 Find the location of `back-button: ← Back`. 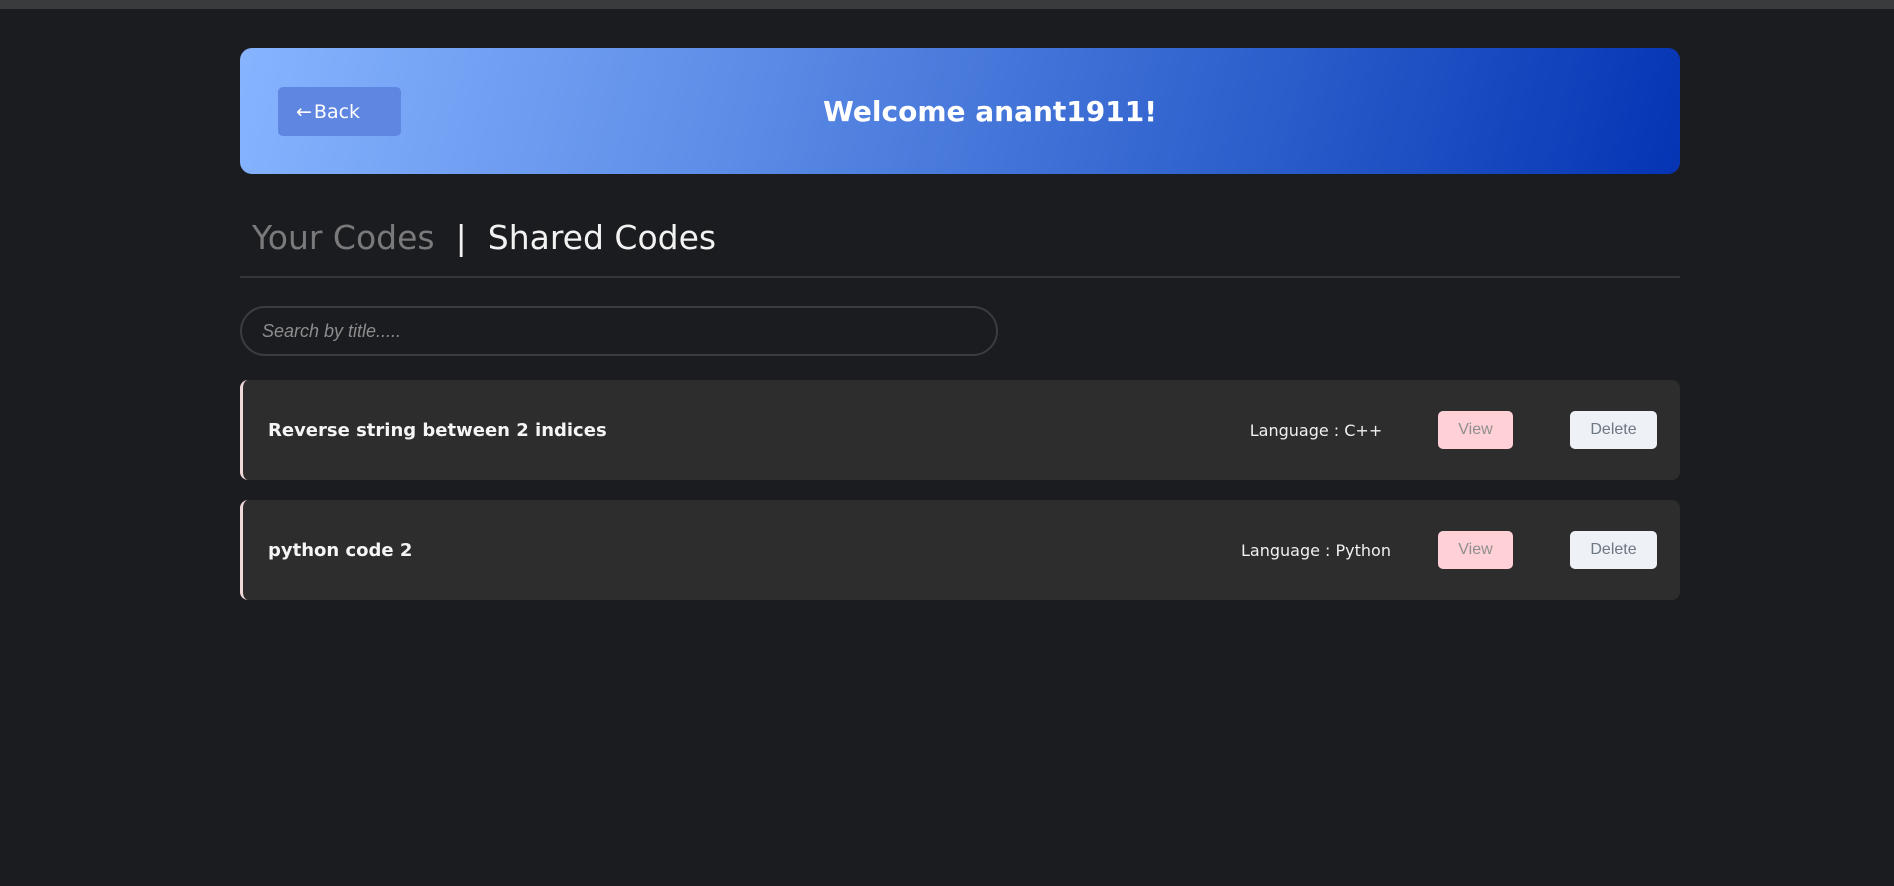

back-button: ← Back is located at coordinates (339, 111).